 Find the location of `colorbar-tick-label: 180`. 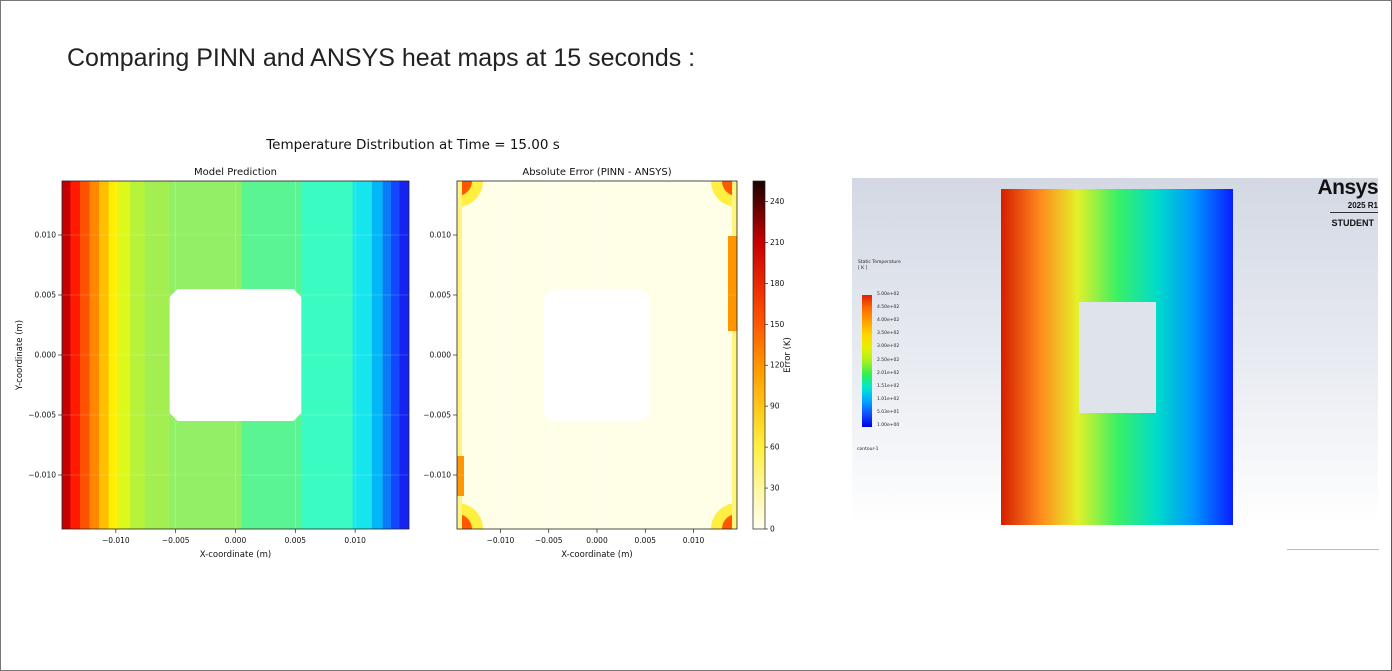

colorbar-tick-label: 180 is located at coordinates (777, 283).